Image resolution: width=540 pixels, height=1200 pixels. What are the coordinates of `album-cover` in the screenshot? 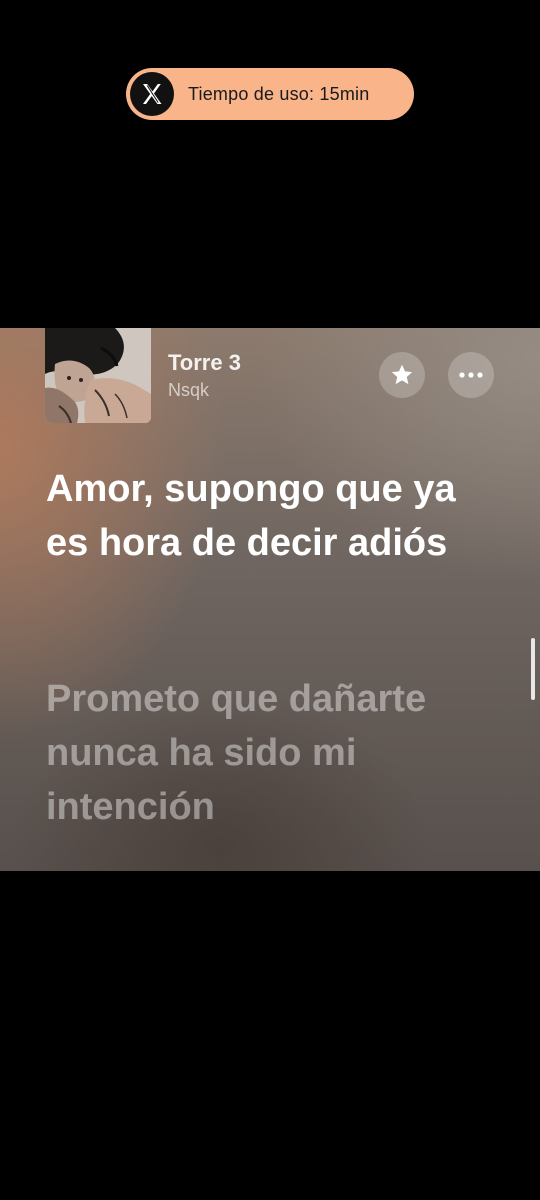 It's located at (98, 375).